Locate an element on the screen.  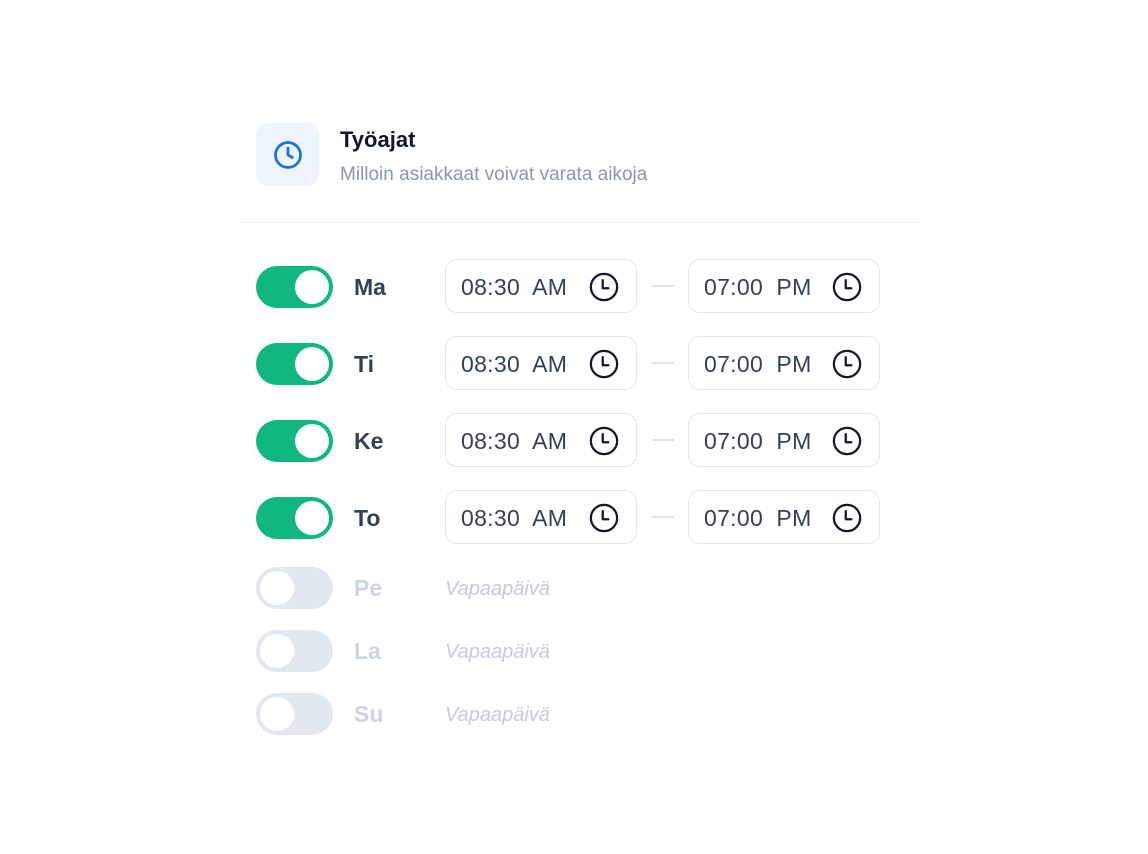
day-row-ke: Ke 08:30 AM 07:00 PM is located at coordinates (576, 441).